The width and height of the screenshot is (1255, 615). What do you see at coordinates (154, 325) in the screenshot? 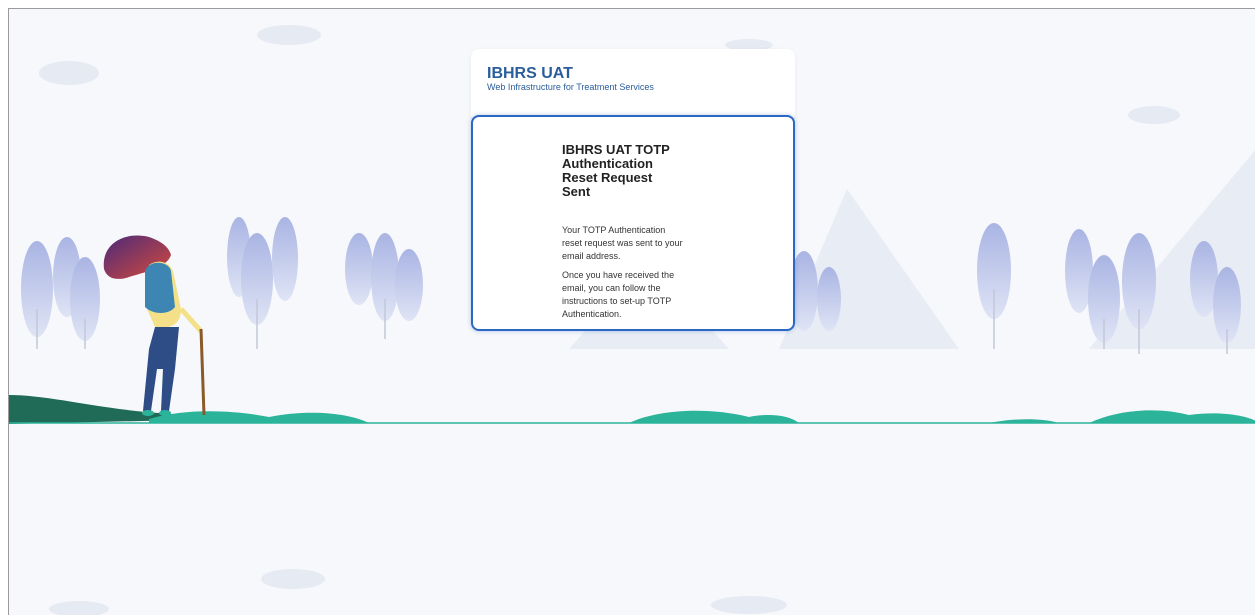
I see `hiker-figure` at bounding box center [154, 325].